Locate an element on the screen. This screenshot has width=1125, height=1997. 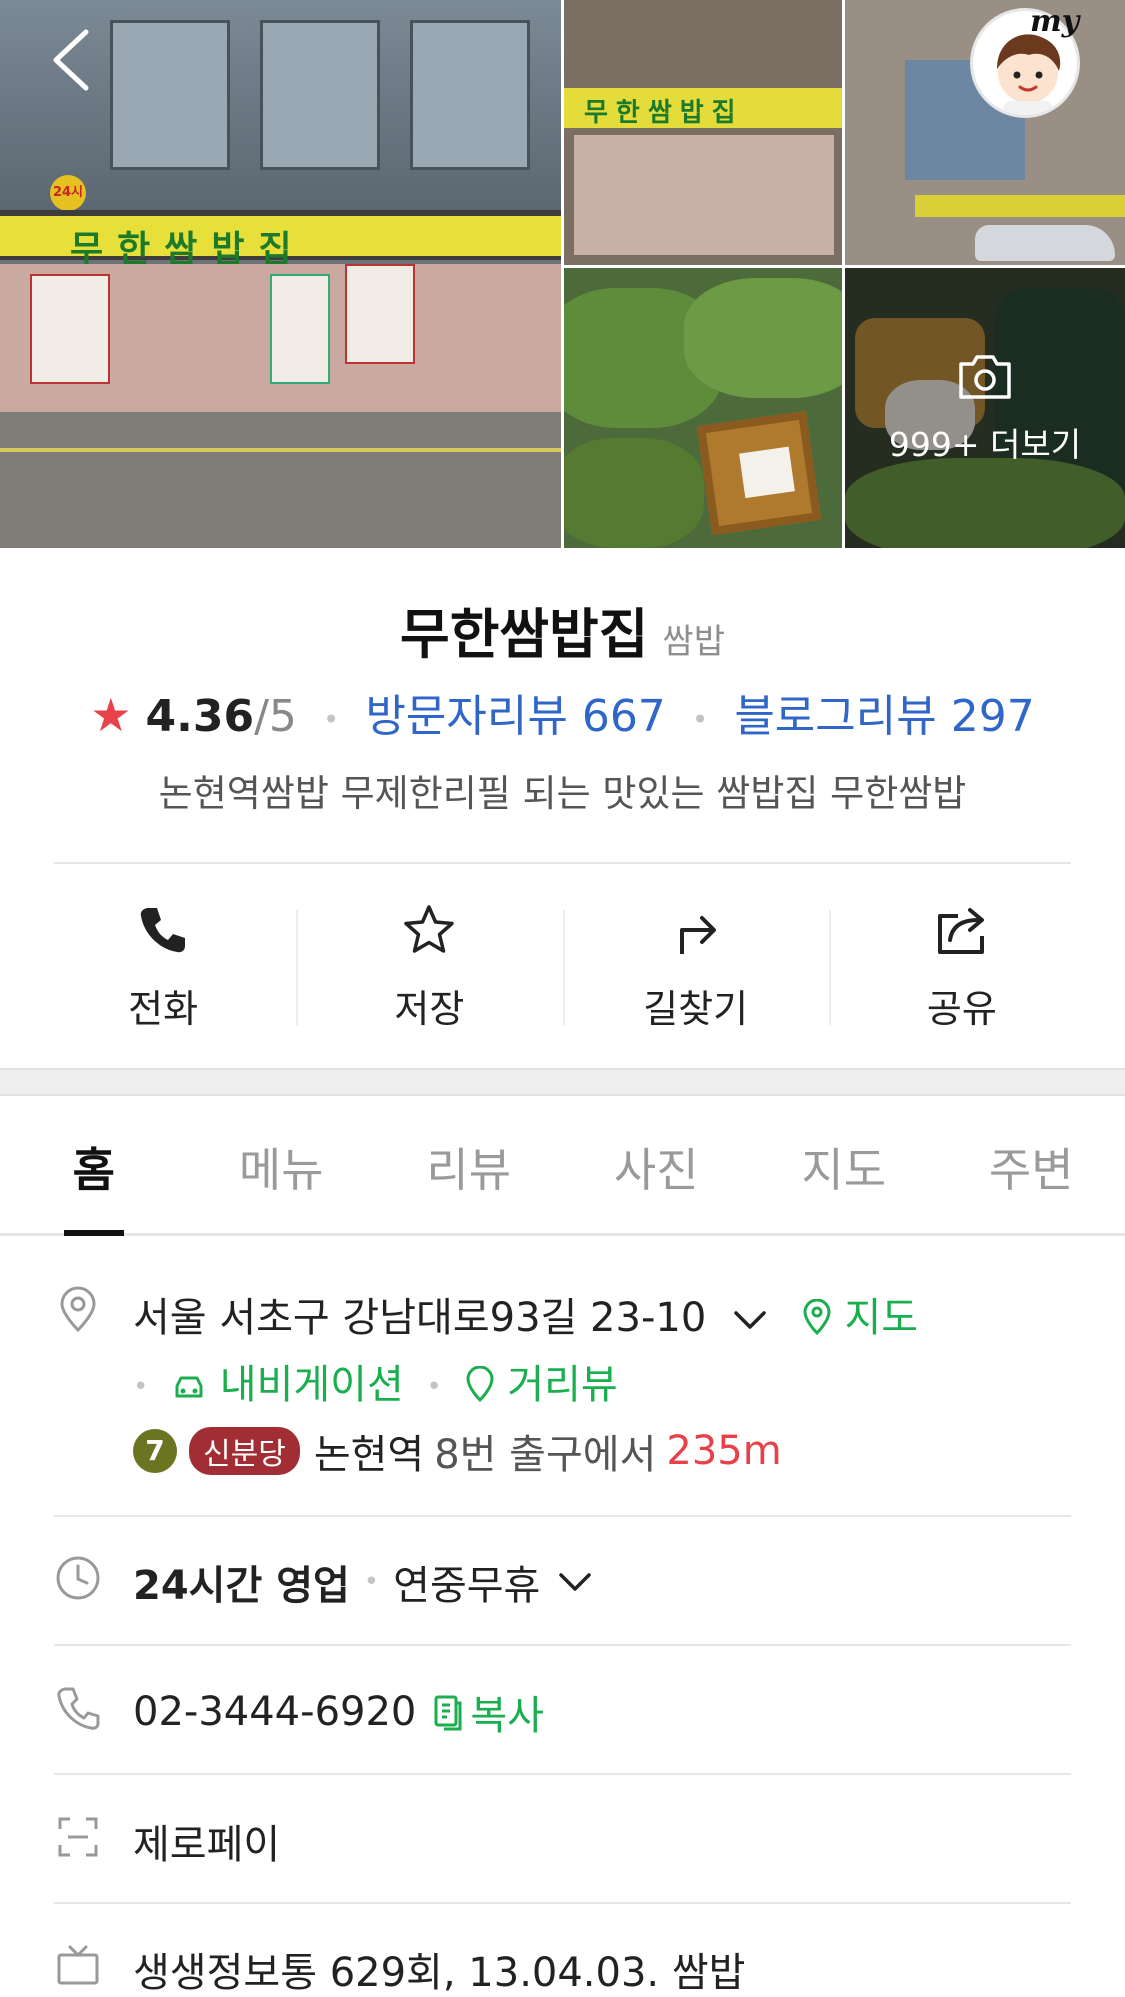
share-icon is located at coordinates (960, 931).